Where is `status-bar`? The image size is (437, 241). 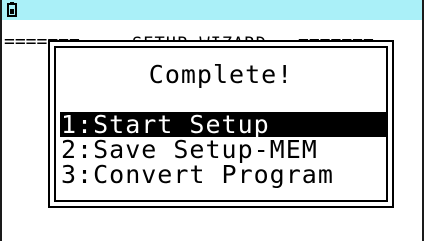 status-bar is located at coordinates (212, 10).